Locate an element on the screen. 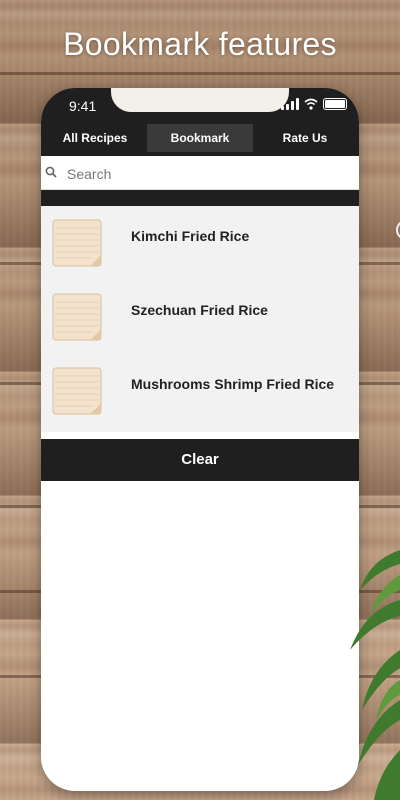 Image resolution: width=400 pixels, height=800 pixels. battery-icon is located at coordinates (335, 104).